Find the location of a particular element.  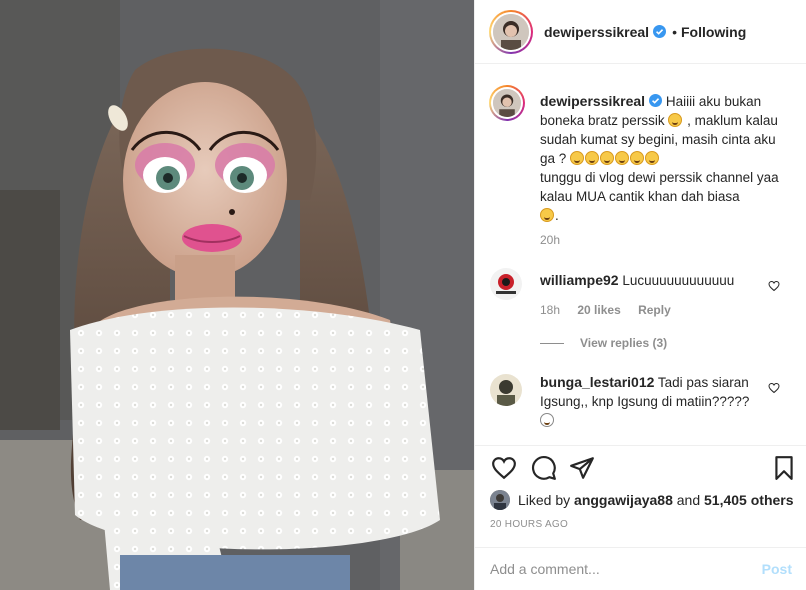

view-replies-button: View replies (3) is located at coordinates (603, 343).